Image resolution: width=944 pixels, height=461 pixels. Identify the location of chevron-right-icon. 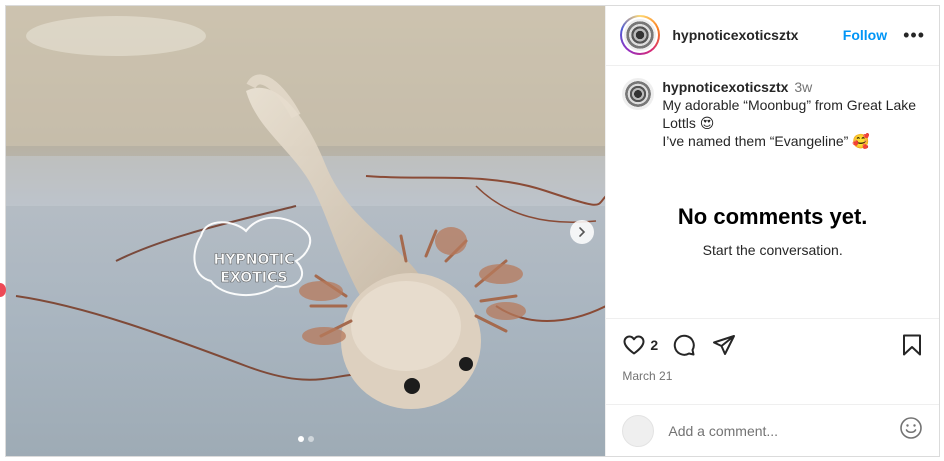
(582, 232).